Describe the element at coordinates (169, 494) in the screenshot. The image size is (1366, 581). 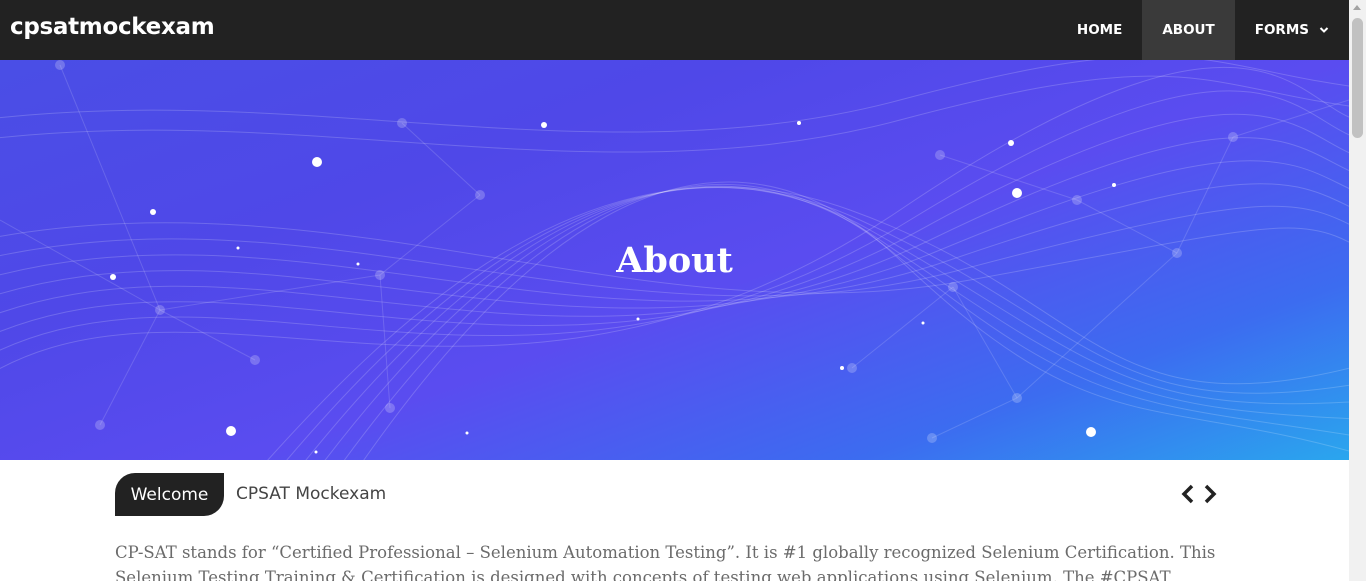
I see `ticker-badge: Welcome` at that location.